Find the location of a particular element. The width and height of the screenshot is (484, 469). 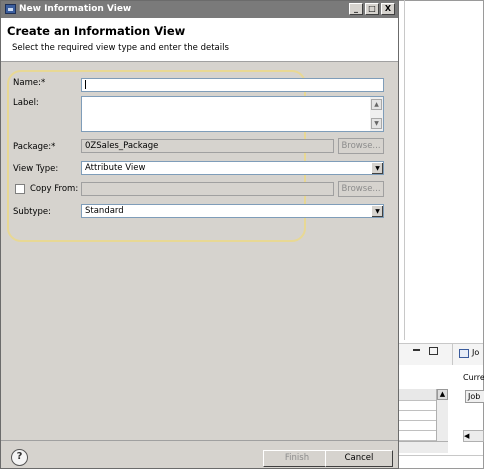

label-textarea: ▲ ▼ is located at coordinates (232, 114).